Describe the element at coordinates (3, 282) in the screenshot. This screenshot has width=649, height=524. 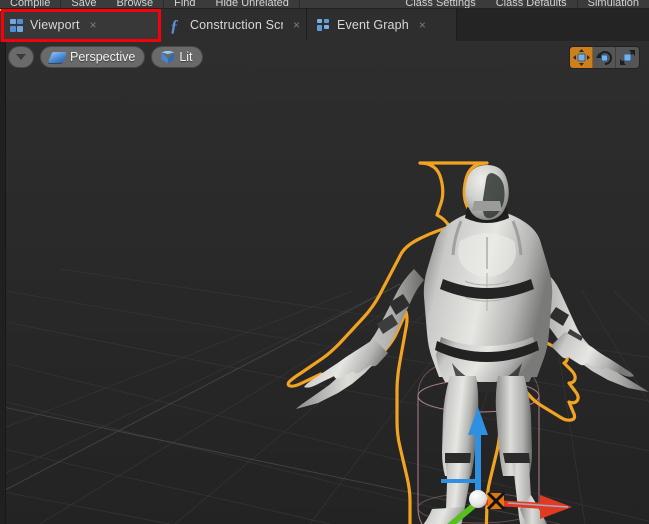
I see `panel-edge-gutter` at that location.